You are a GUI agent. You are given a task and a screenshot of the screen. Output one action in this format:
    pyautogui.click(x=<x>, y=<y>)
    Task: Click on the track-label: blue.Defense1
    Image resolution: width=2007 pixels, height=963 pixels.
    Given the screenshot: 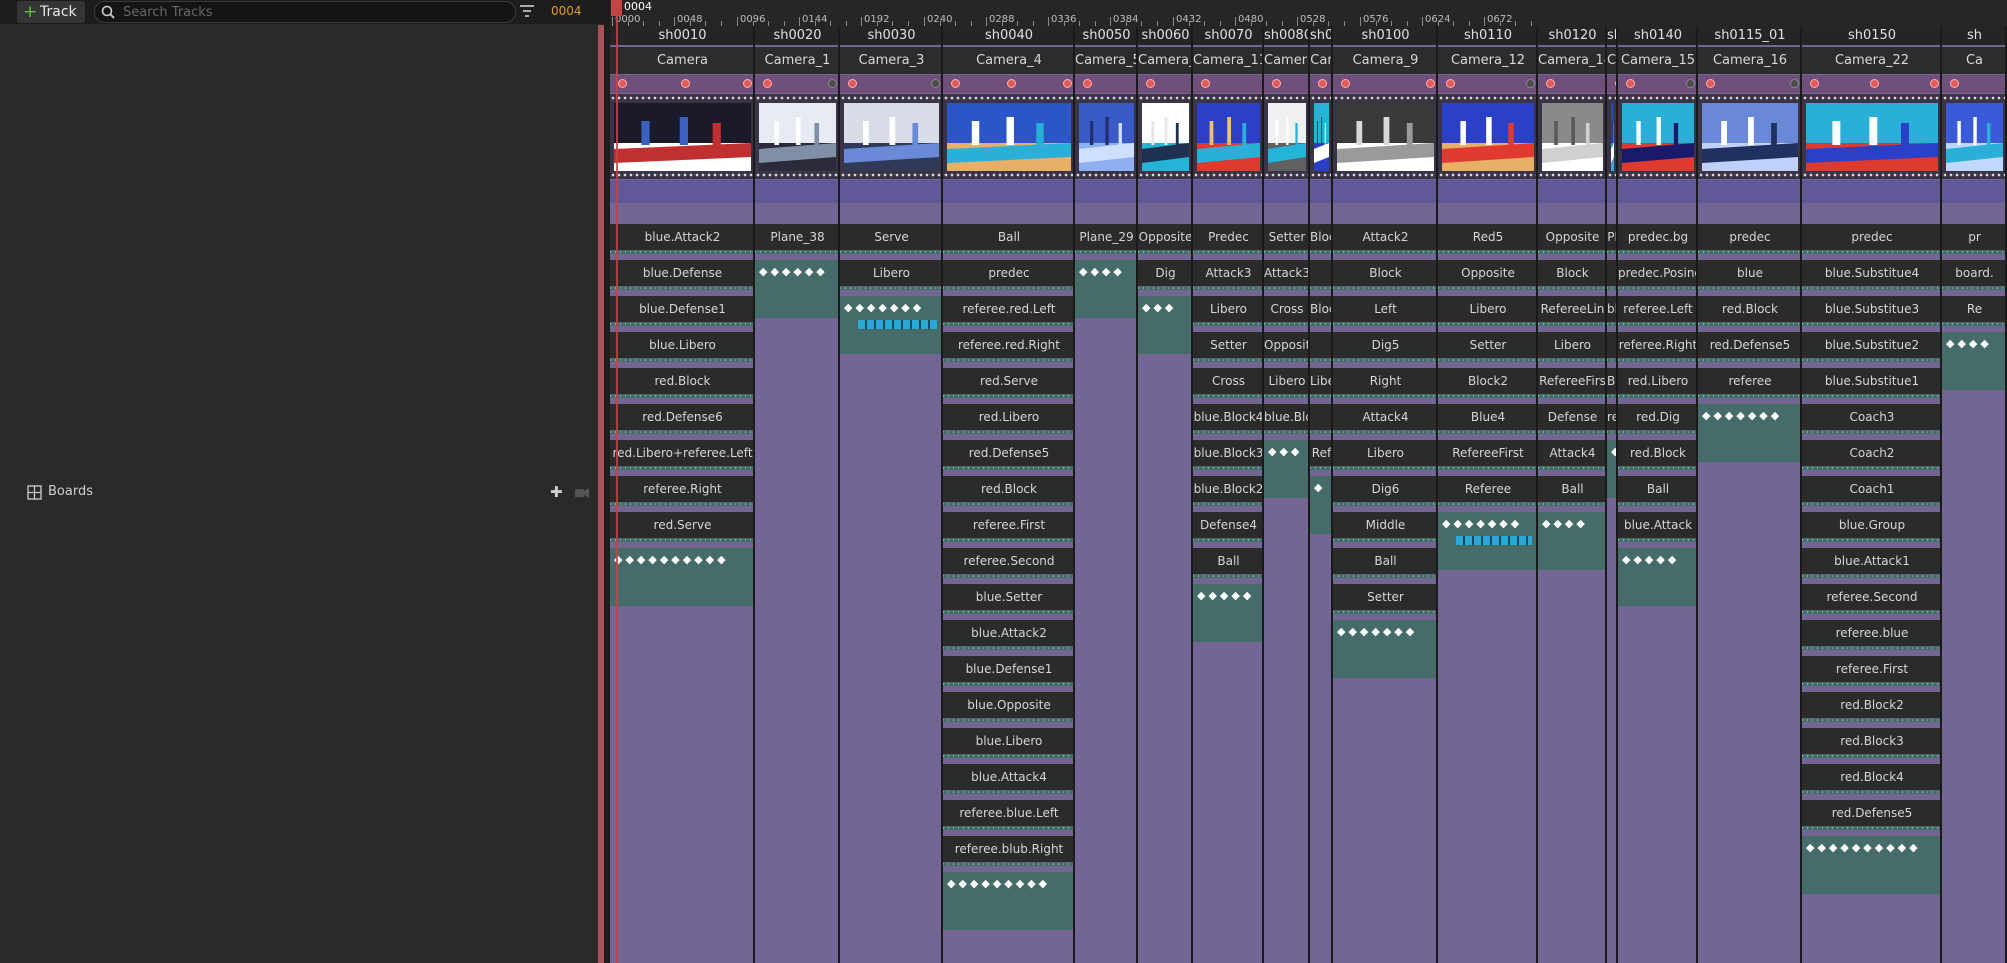 What is the action you would take?
    pyautogui.click(x=682, y=309)
    